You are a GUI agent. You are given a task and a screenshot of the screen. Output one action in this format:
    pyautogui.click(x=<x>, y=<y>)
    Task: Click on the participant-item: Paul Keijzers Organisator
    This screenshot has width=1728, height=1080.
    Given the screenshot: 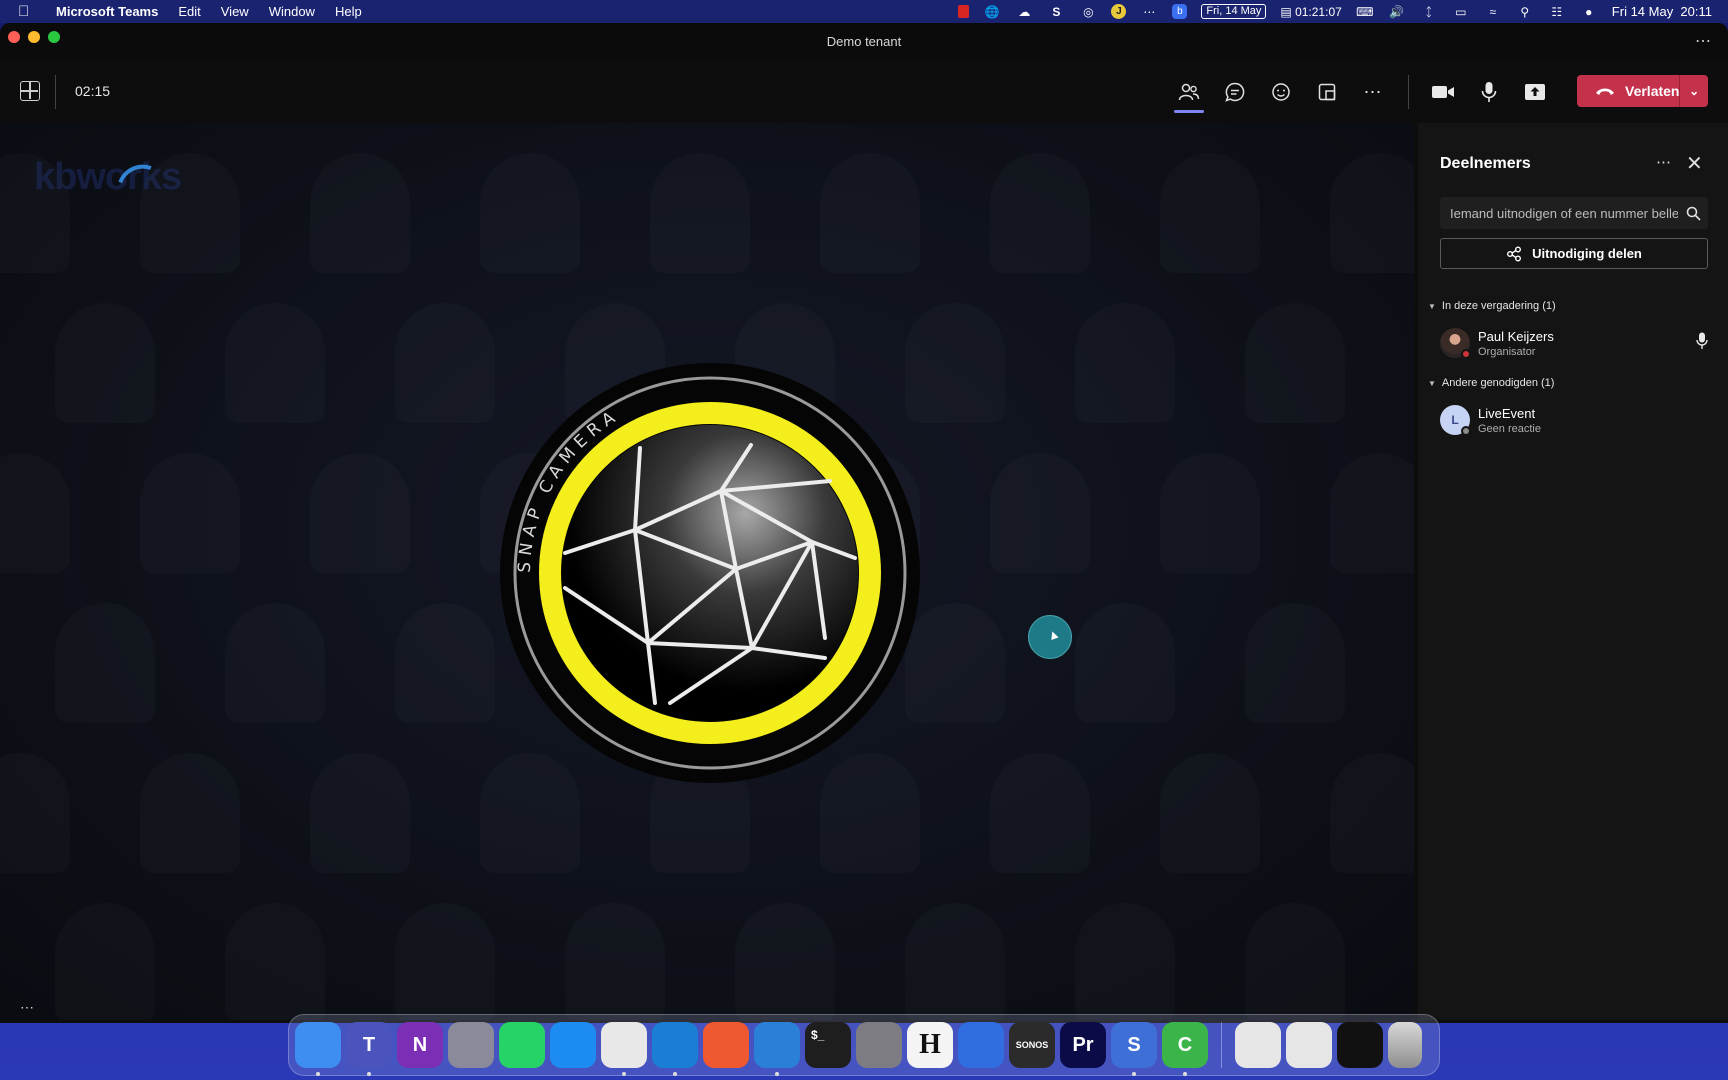 What is the action you would take?
    pyautogui.click(x=1574, y=343)
    